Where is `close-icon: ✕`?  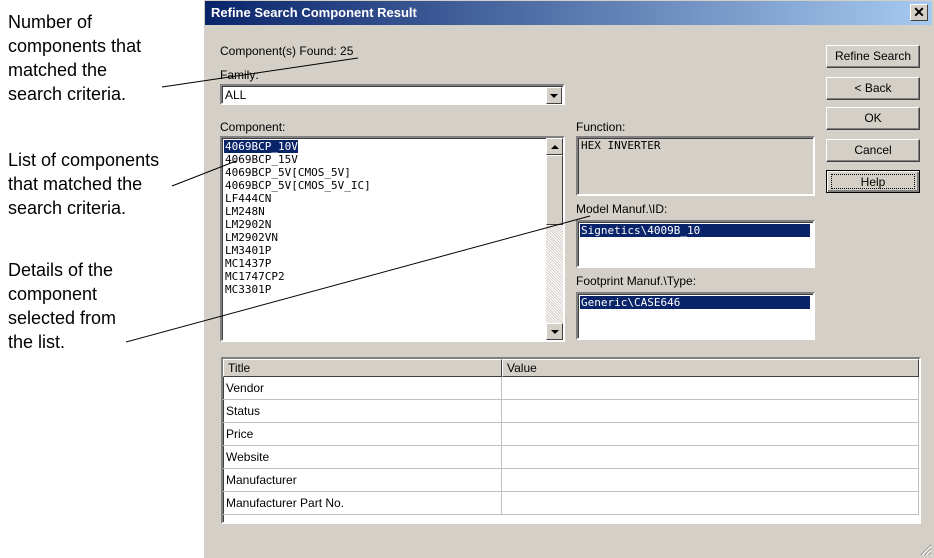
close-icon: ✕ is located at coordinates (919, 12).